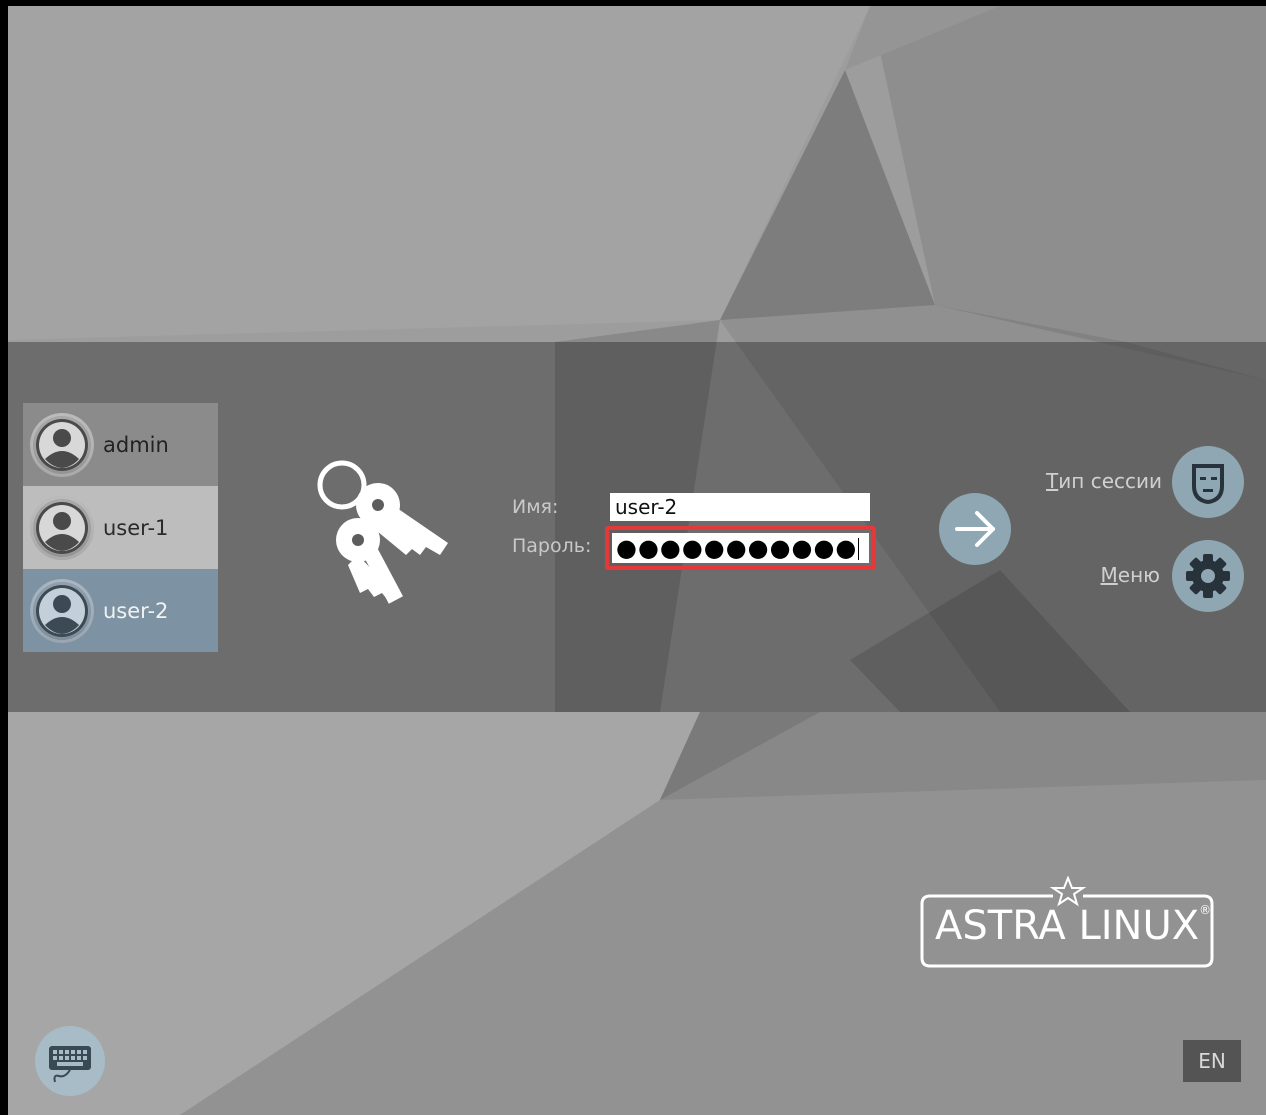 This screenshot has width=1266, height=1115. What do you see at coordinates (136, 527) in the screenshot?
I see `user-name: user-1` at bounding box center [136, 527].